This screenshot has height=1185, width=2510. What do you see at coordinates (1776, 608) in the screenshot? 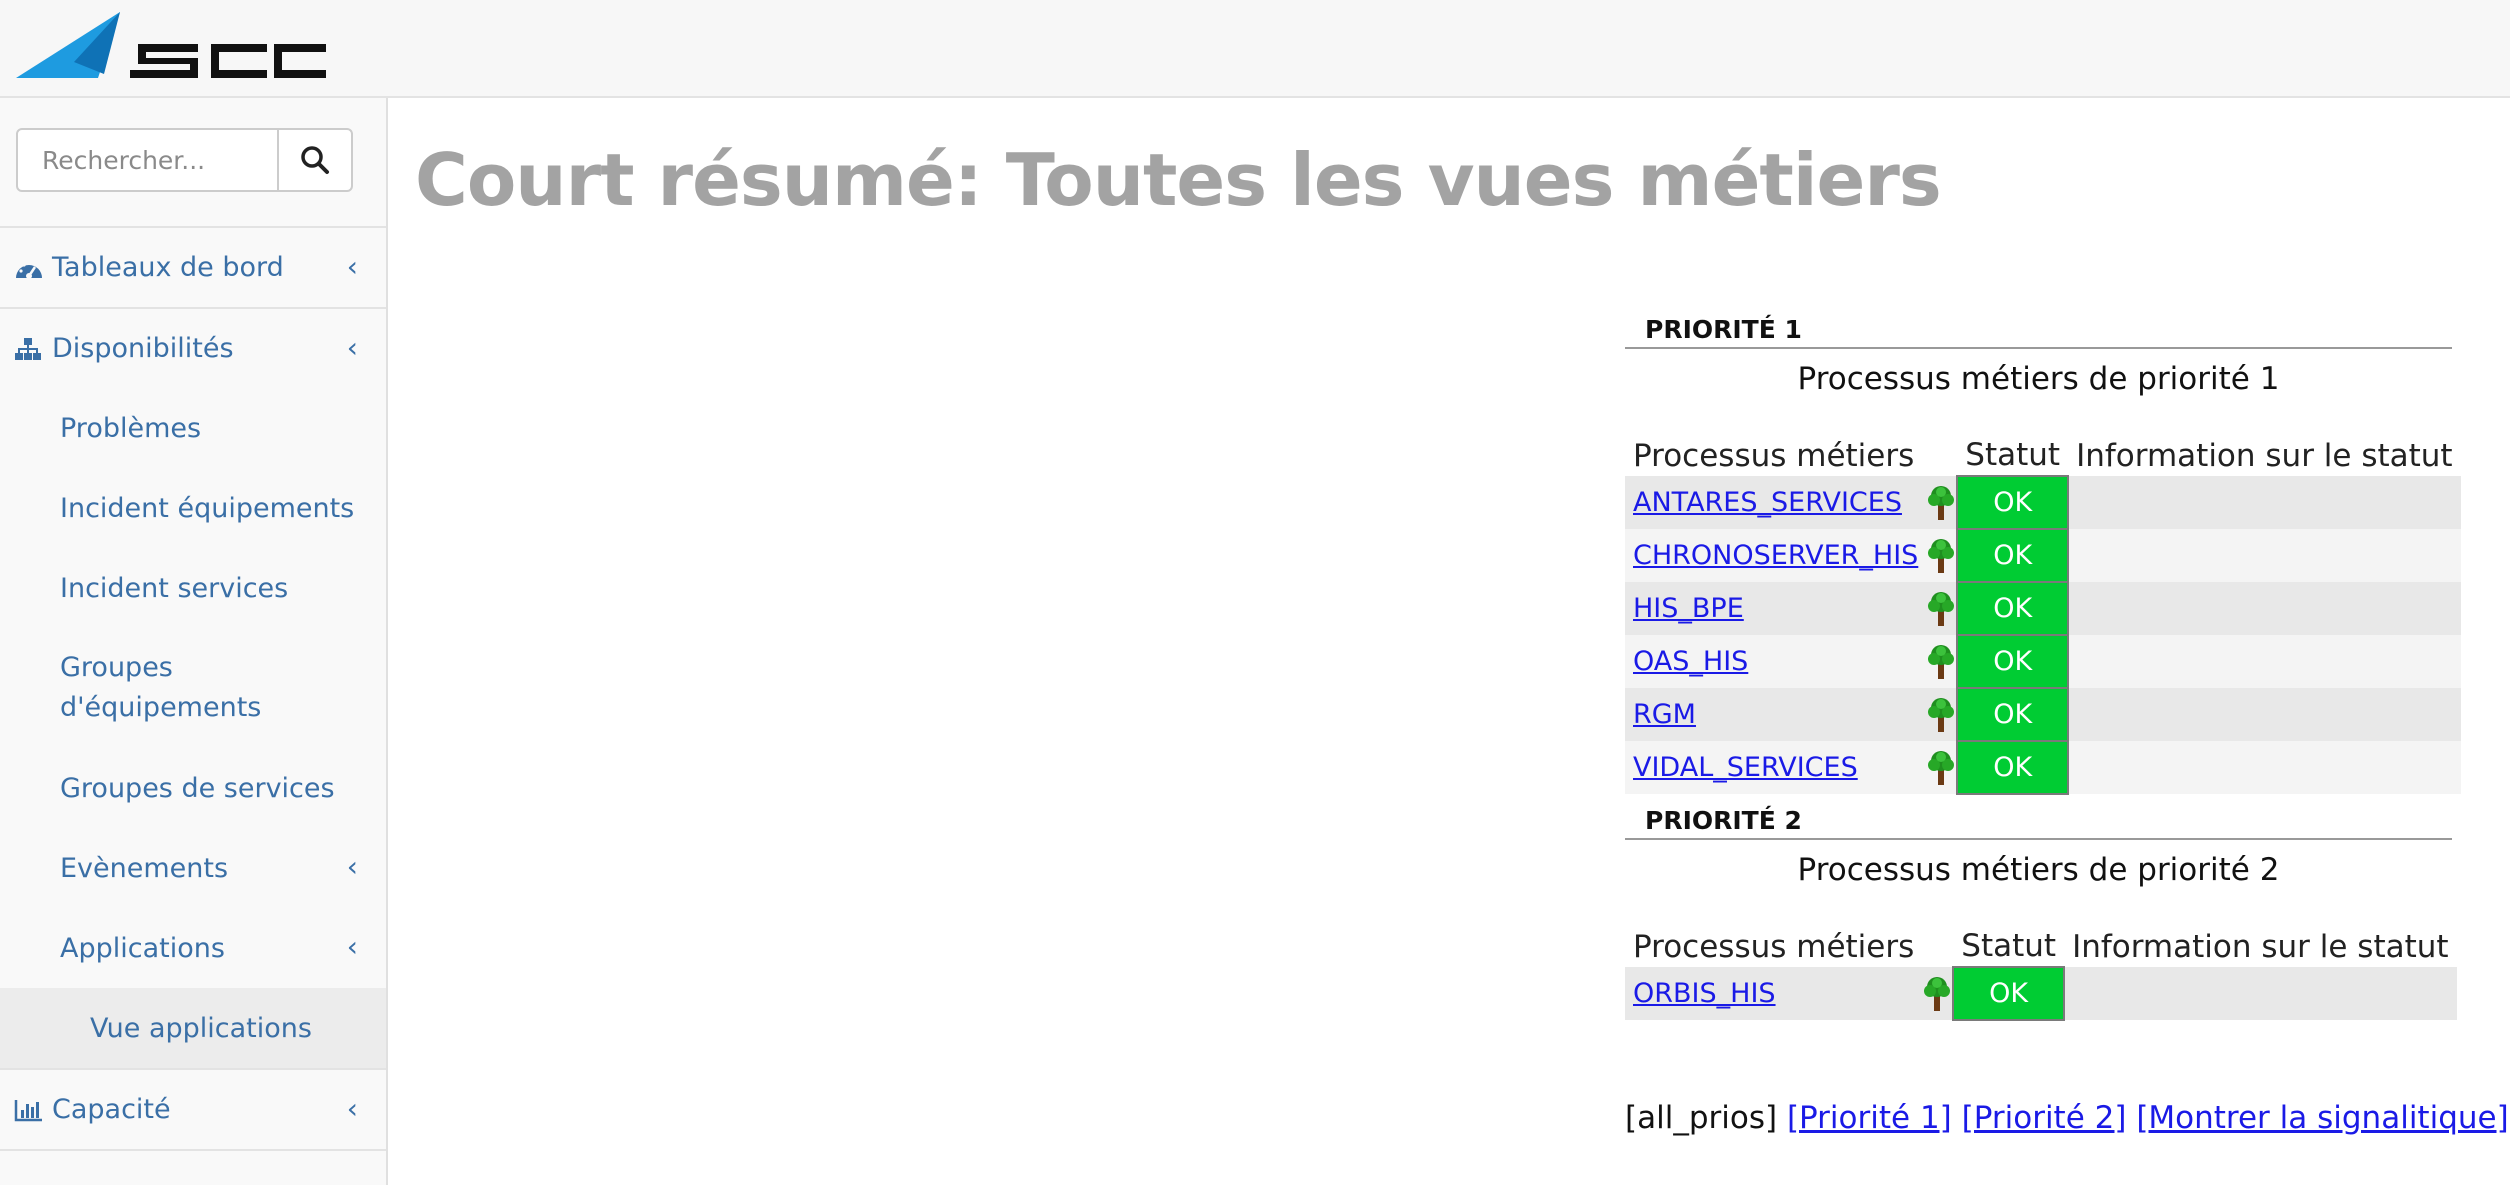
I see `process-name-cell: HIS_BPE` at bounding box center [1776, 608].